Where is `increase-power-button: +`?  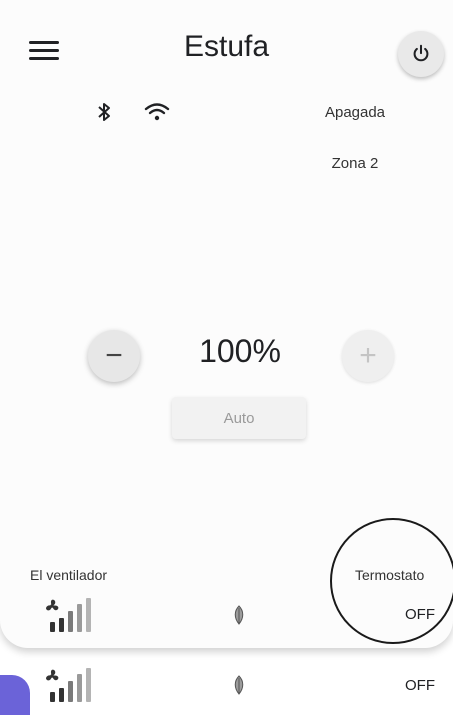 increase-power-button: + is located at coordinates (368, 356).